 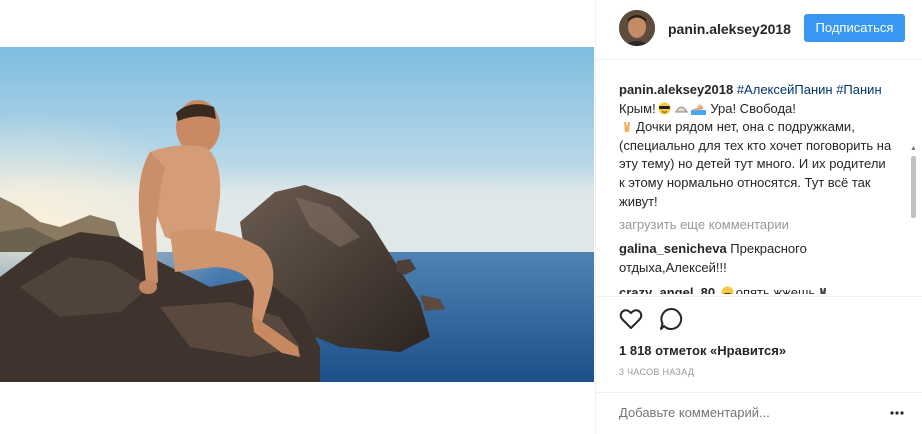 What do you see at coordinates (671, 319) in the screenshot?
I see `speech-bubble-icon` at bounding box center [671, 319].